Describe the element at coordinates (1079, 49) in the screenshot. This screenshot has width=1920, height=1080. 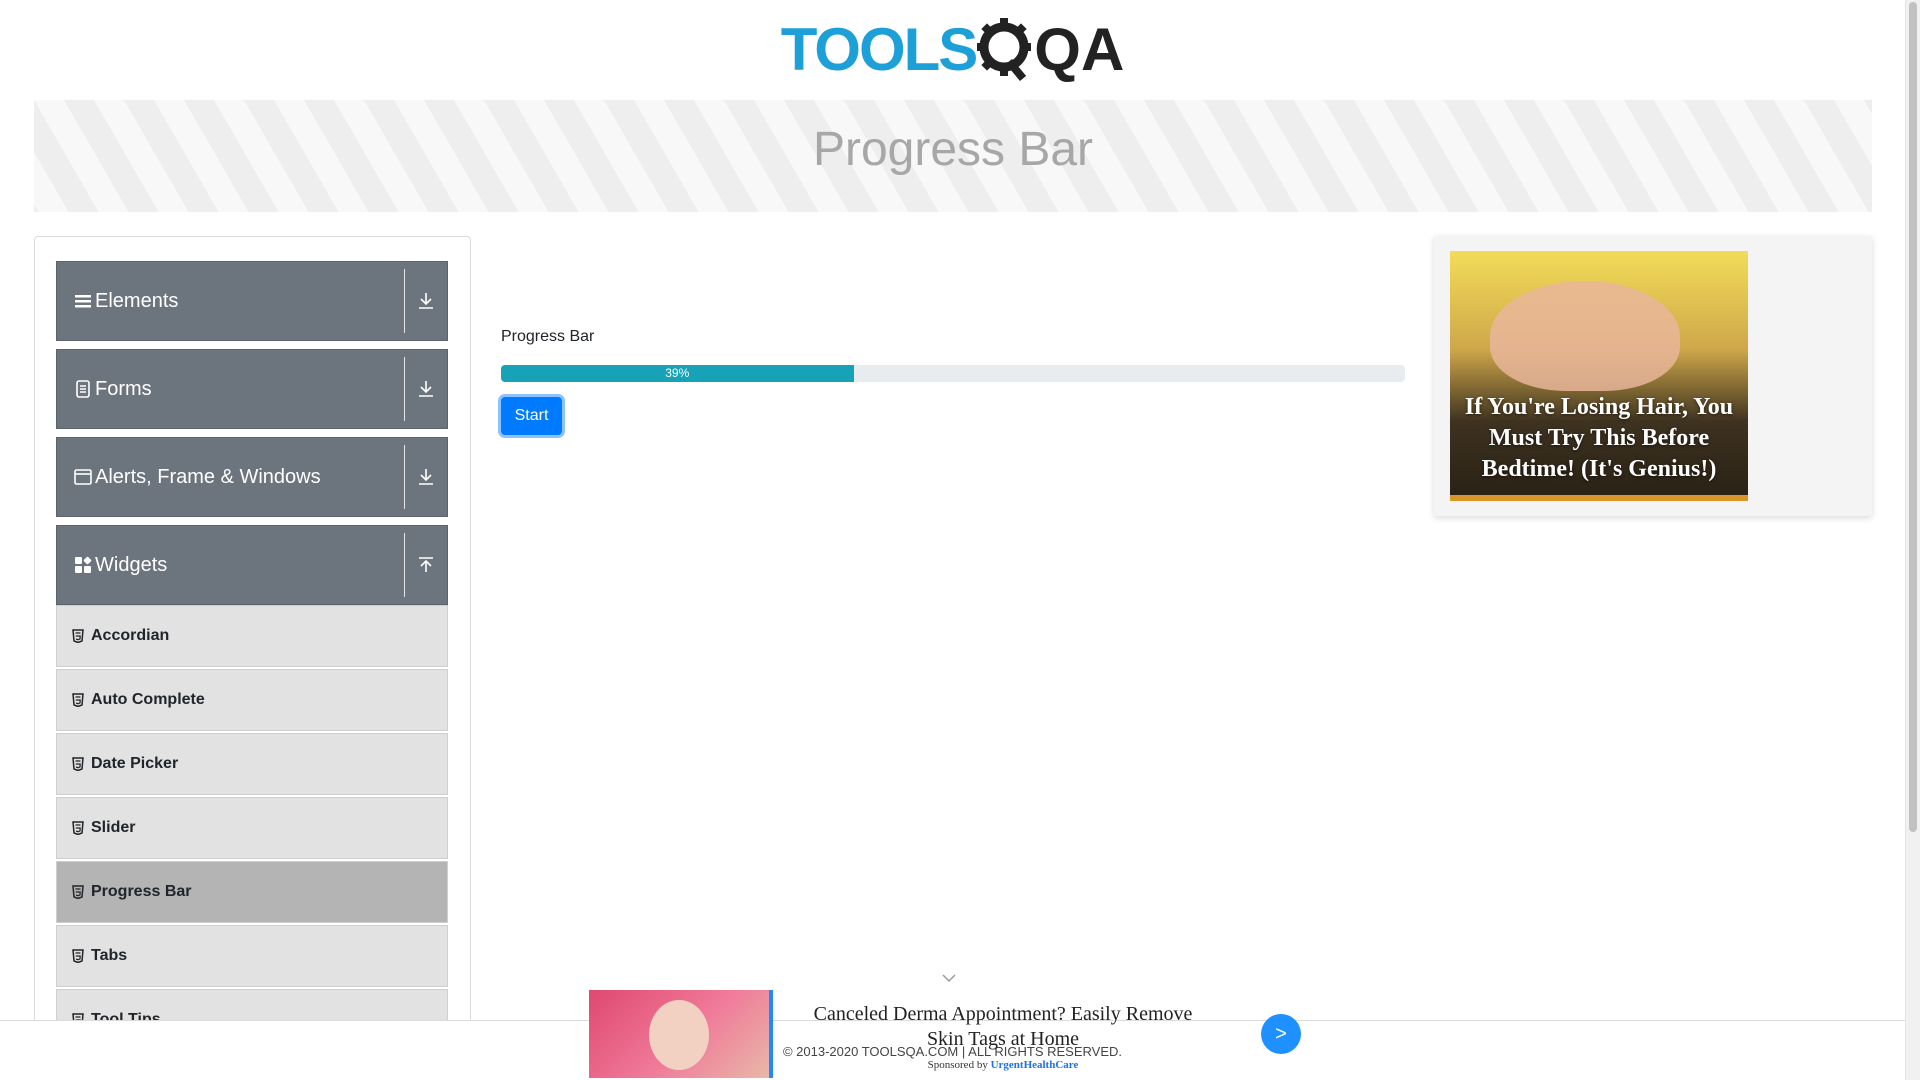
I see `logo-qa-text: QA` at that location.